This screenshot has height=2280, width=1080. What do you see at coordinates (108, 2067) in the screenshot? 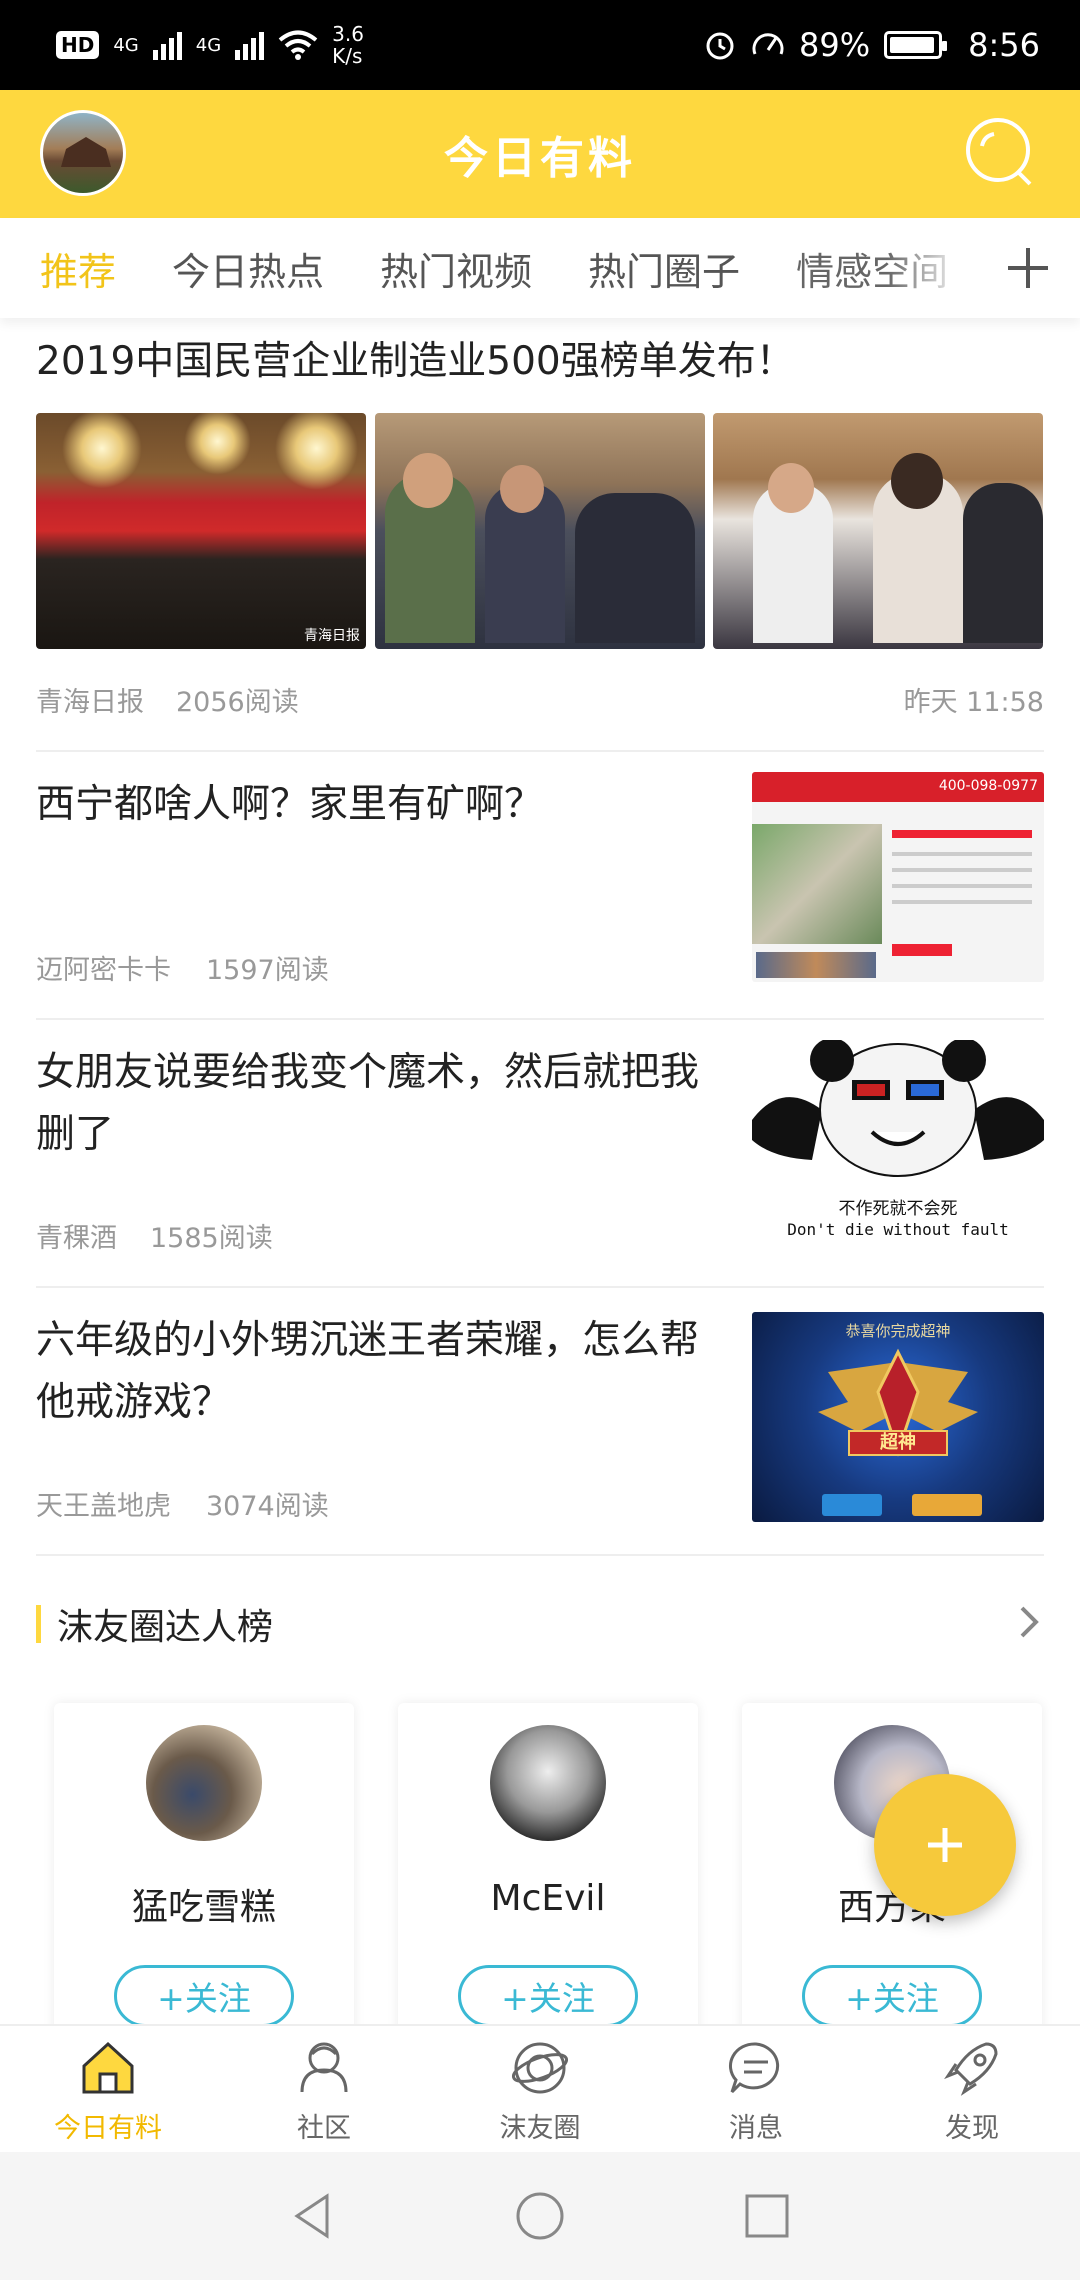
I see `home-icon` at bounding box center [108, 2067].